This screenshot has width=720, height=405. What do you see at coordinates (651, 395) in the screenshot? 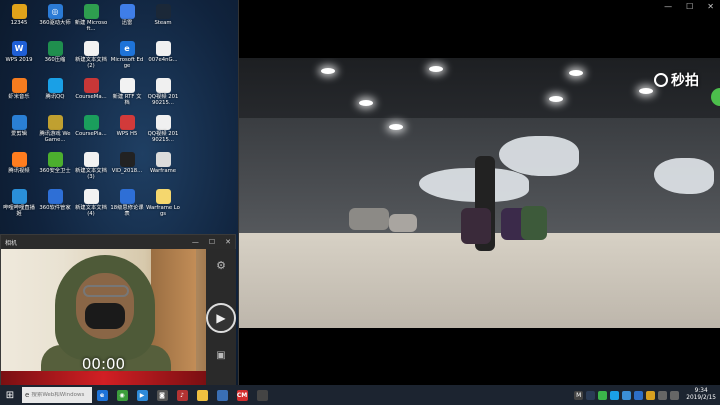
I see `battery-icon` at bounding box center [651, 395].